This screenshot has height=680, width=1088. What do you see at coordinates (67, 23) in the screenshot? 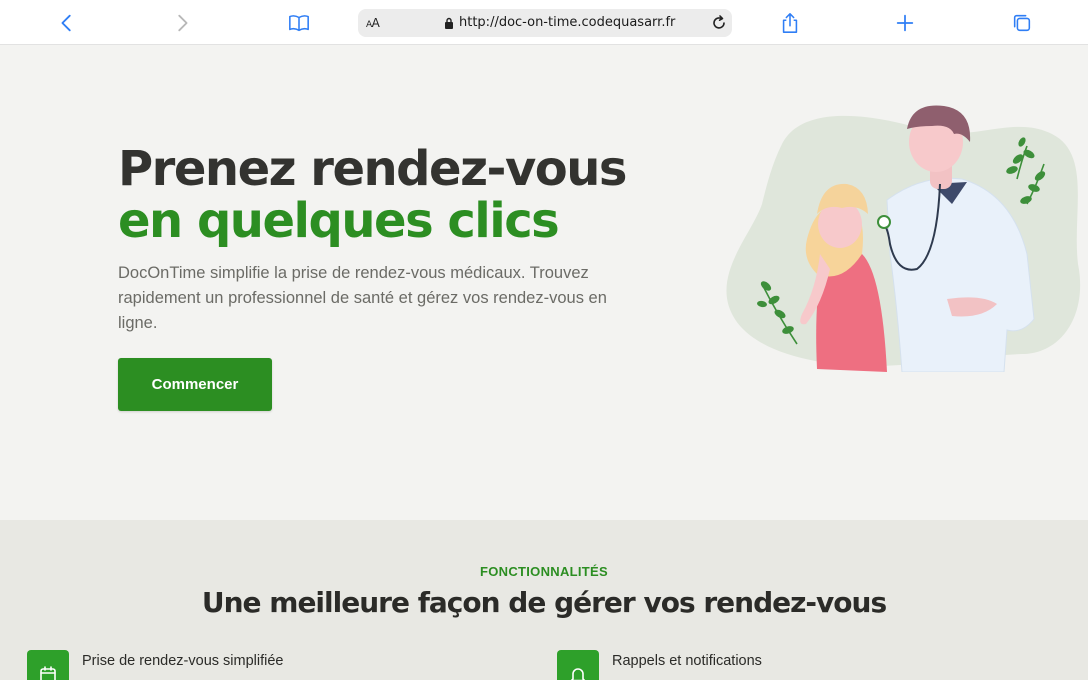
I see `back-icon` at bounding box center [67, 23].